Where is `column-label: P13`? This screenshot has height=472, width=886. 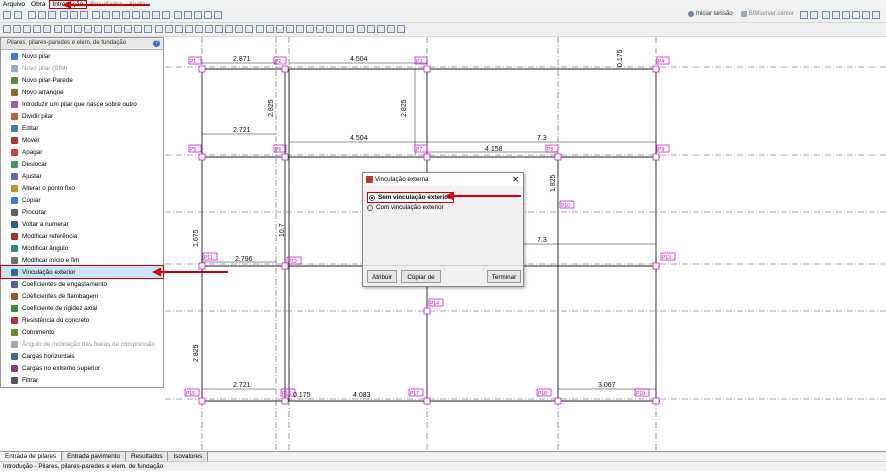
column-label: P13 is located at coordinates (668, 256).